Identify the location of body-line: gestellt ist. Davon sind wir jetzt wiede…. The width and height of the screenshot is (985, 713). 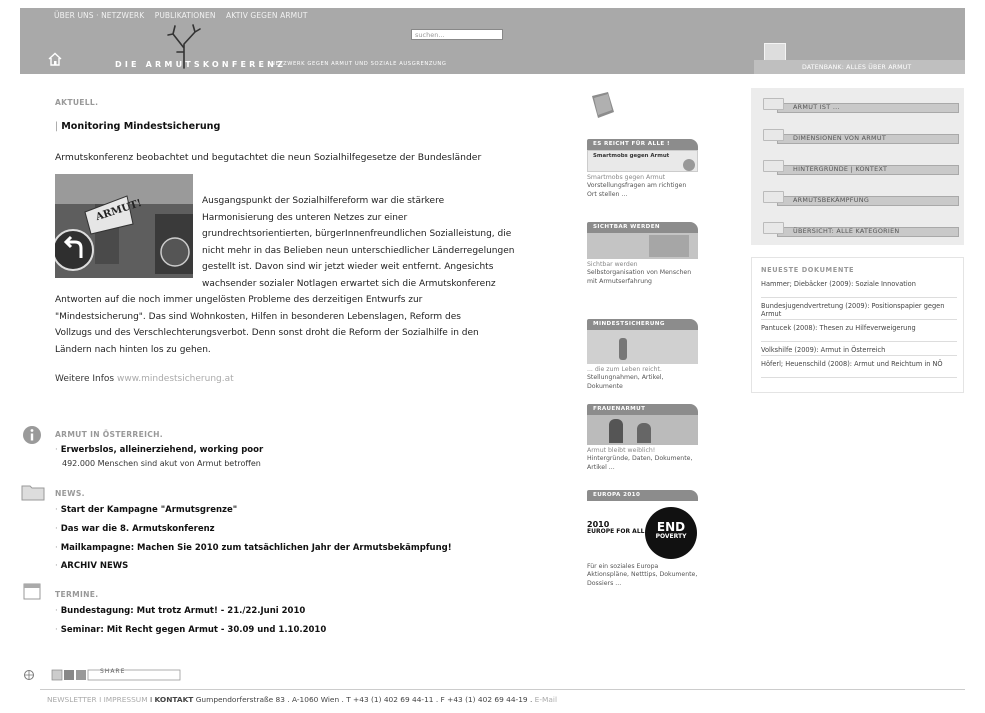
(348, 267).